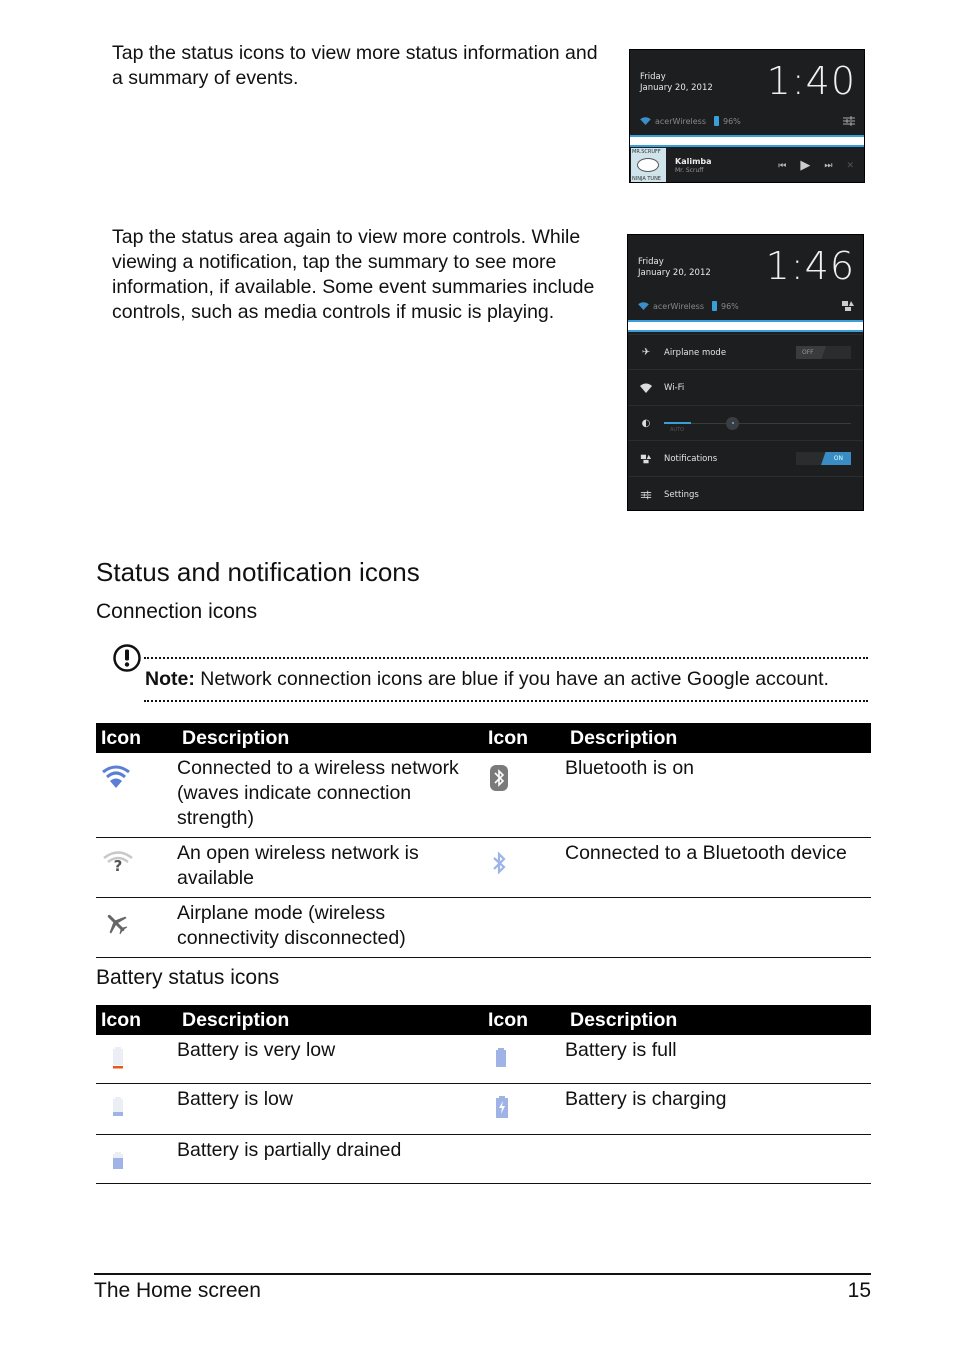  I want to click on icon-description: Battery is low, so click(330, 1109).